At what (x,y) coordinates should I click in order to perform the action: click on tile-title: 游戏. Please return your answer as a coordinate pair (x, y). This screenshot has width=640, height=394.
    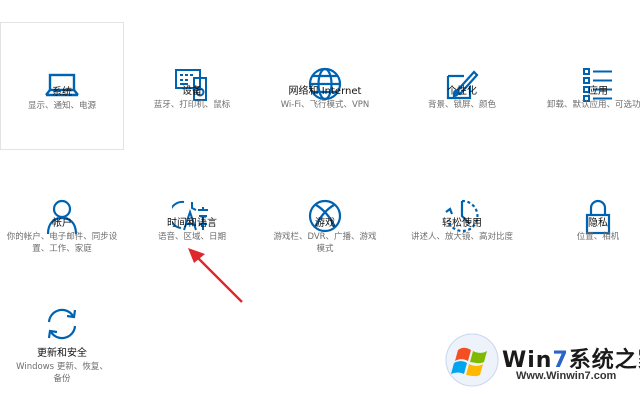
    Looking at the image, I should click on (325, 223).